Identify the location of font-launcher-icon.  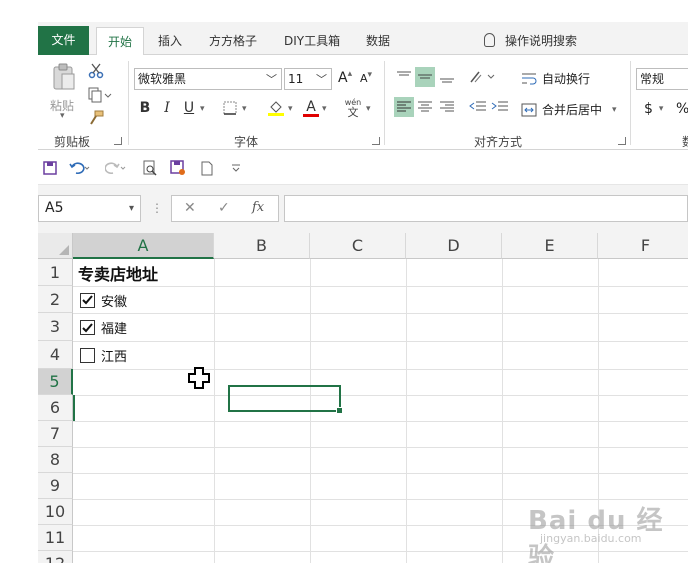
(376, 141).